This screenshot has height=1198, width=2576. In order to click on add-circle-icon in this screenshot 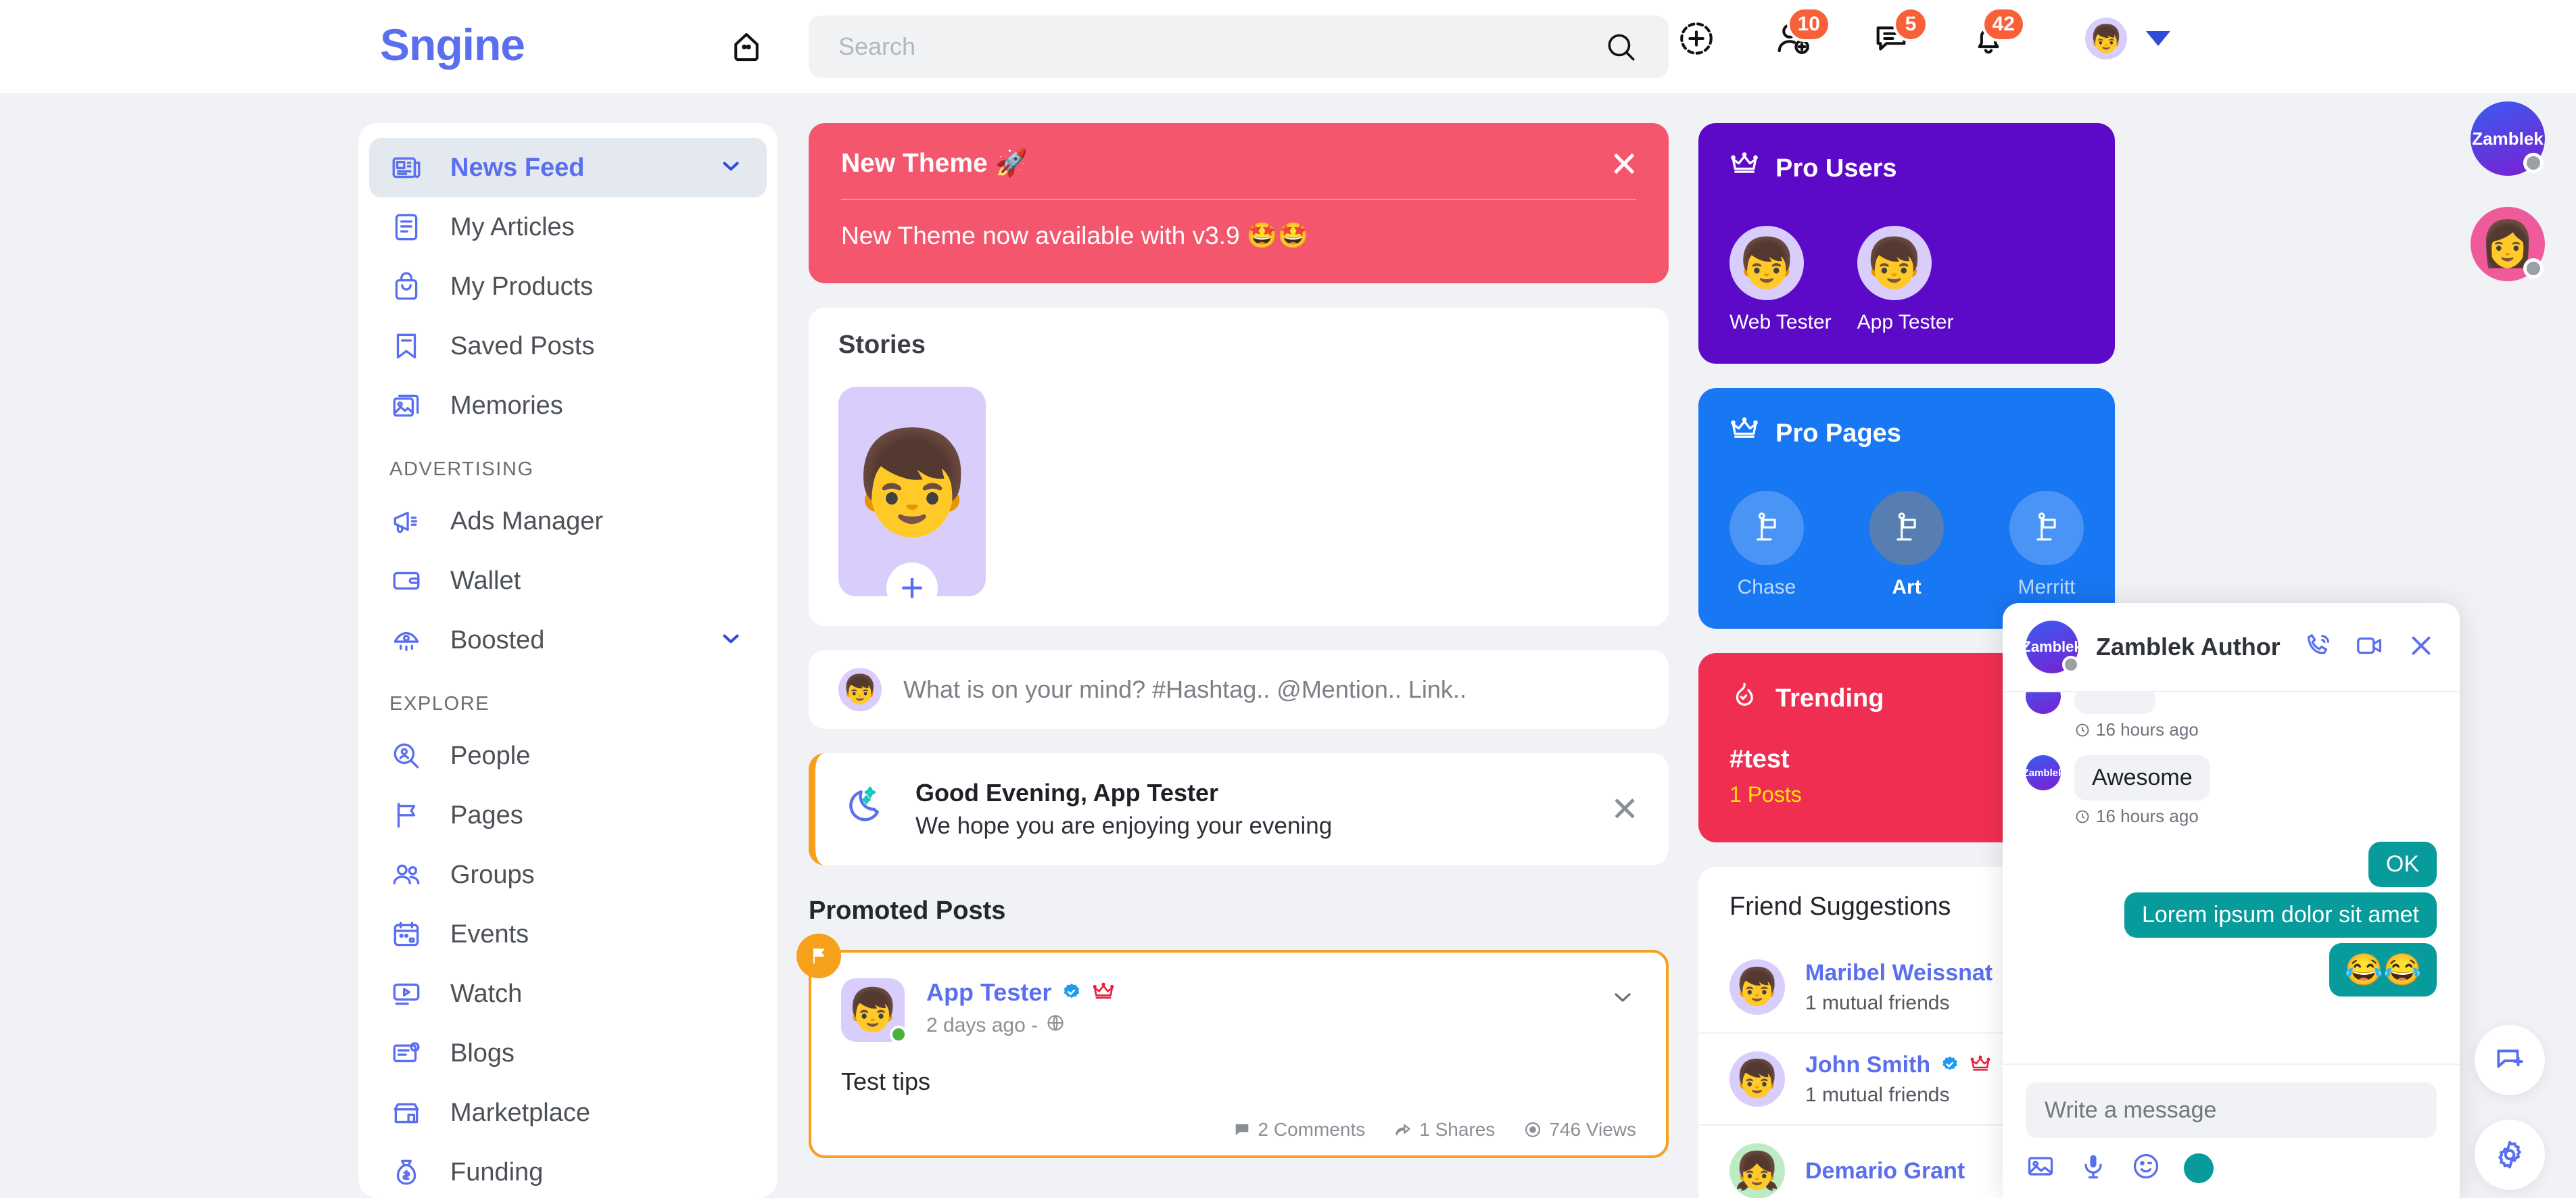, I will do `click(1696, 38)`.